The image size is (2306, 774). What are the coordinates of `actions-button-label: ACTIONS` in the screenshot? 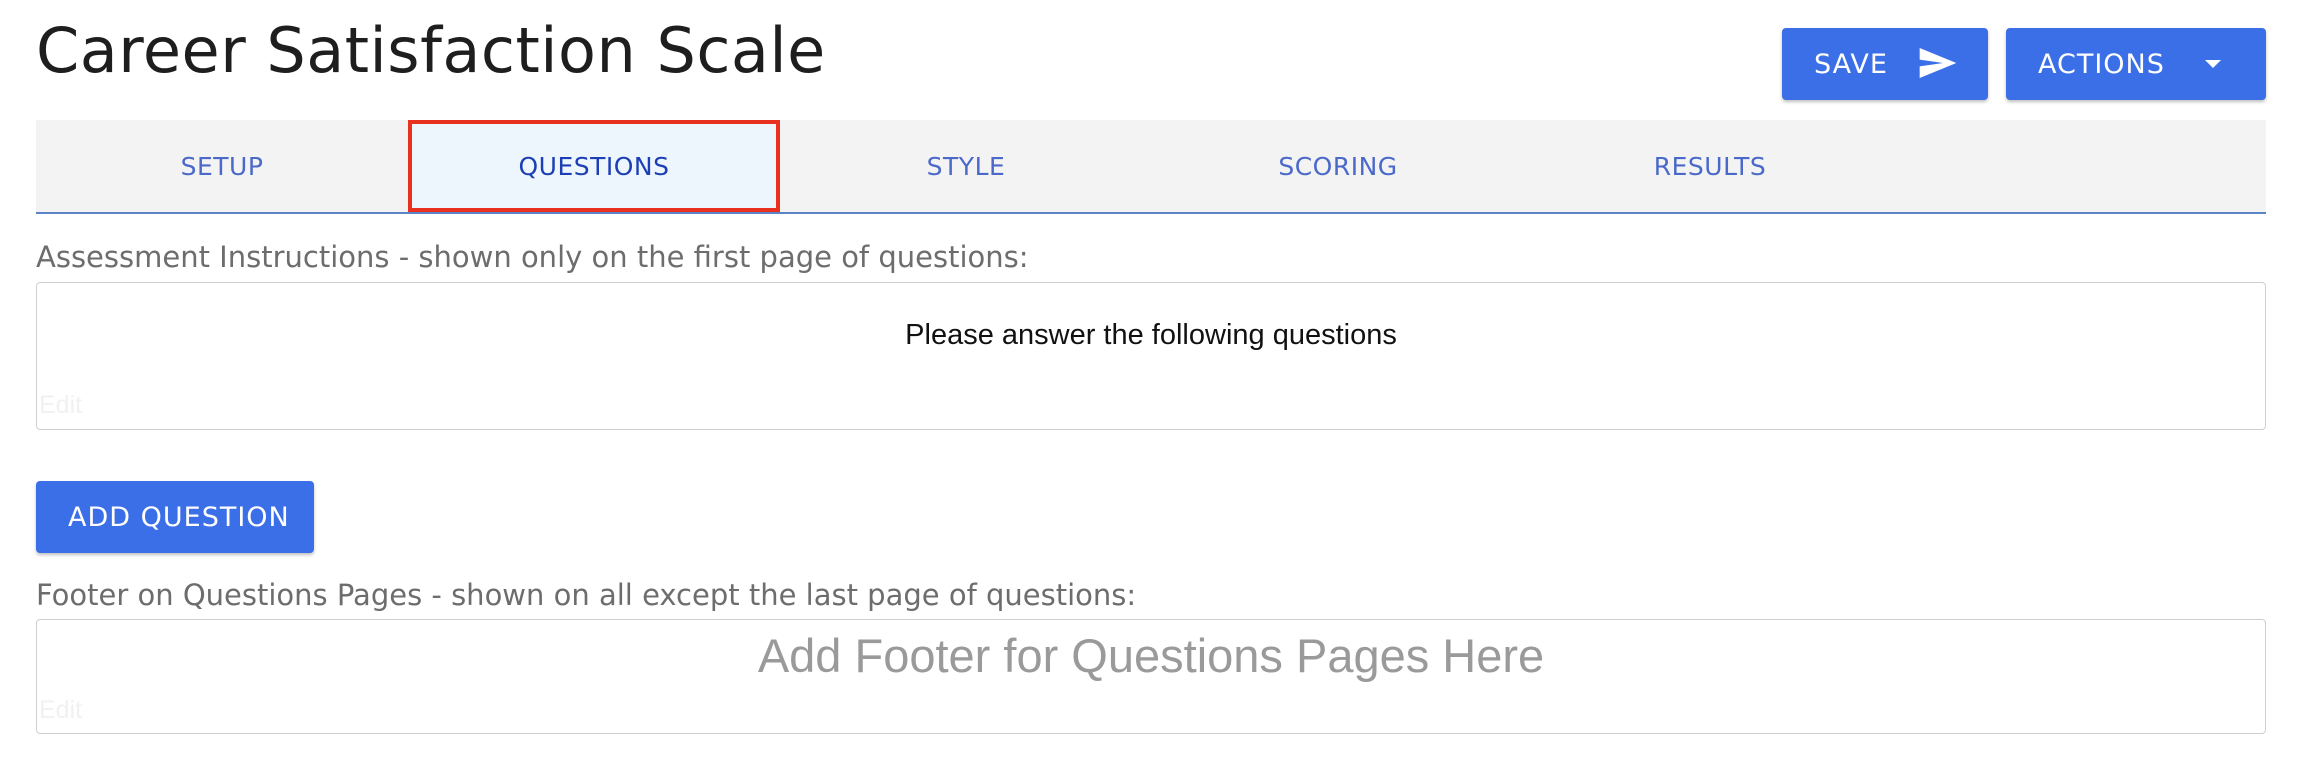 It's located at (2101, 64).